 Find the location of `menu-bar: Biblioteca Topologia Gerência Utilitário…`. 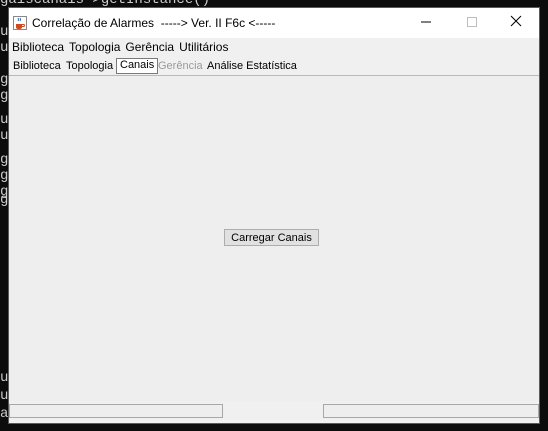

menu-bar: Biblioteca Topologia Gerência Utilitário… is located at coordinates (274, 47).